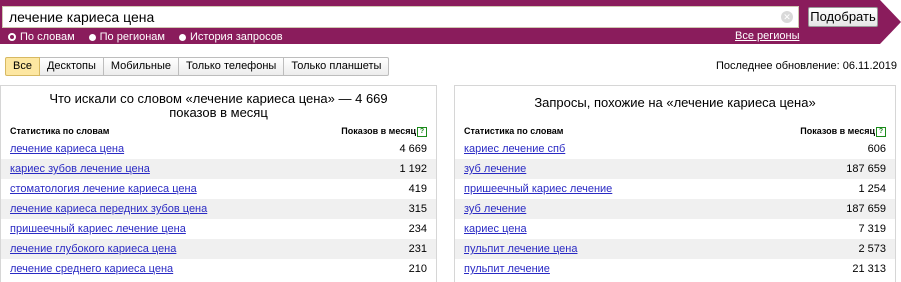  Describe the element at coordinates (218, 189) in the screenshot. I see `table-row: стоматология лечение кариеса цена 419` at that location.